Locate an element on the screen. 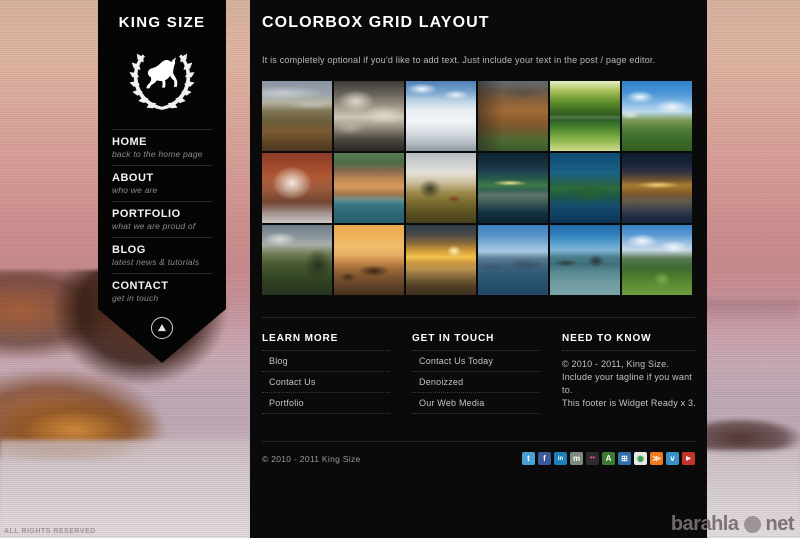  nav-subtitle: who we are is located at coordinates (135, 190).